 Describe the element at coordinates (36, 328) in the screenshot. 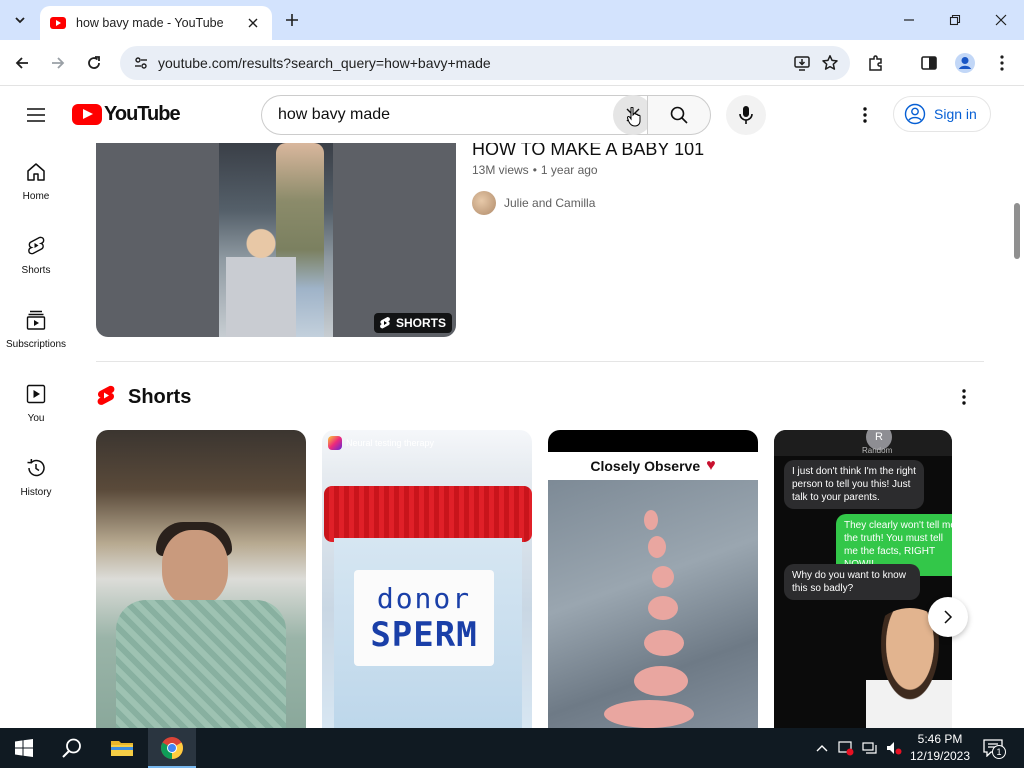

I see `guide-item-subscriptions: Subscriptions` at that location.